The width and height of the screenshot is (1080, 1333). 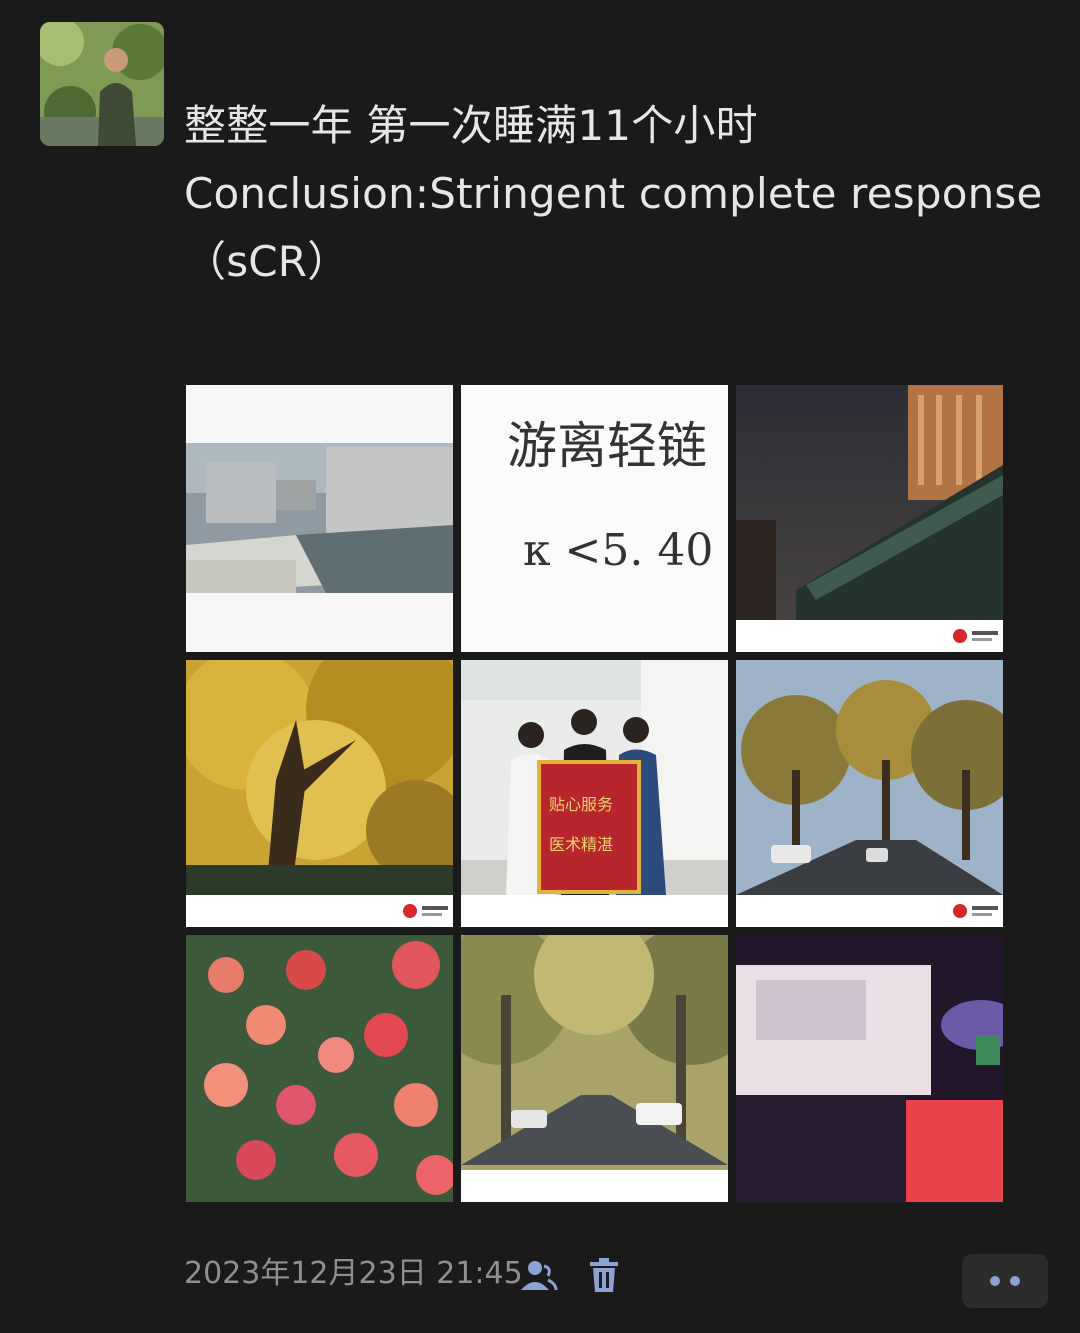 I want to click on post-text-line: 整整一年 第一次睡满11个小时, so click(x=471, y=125).